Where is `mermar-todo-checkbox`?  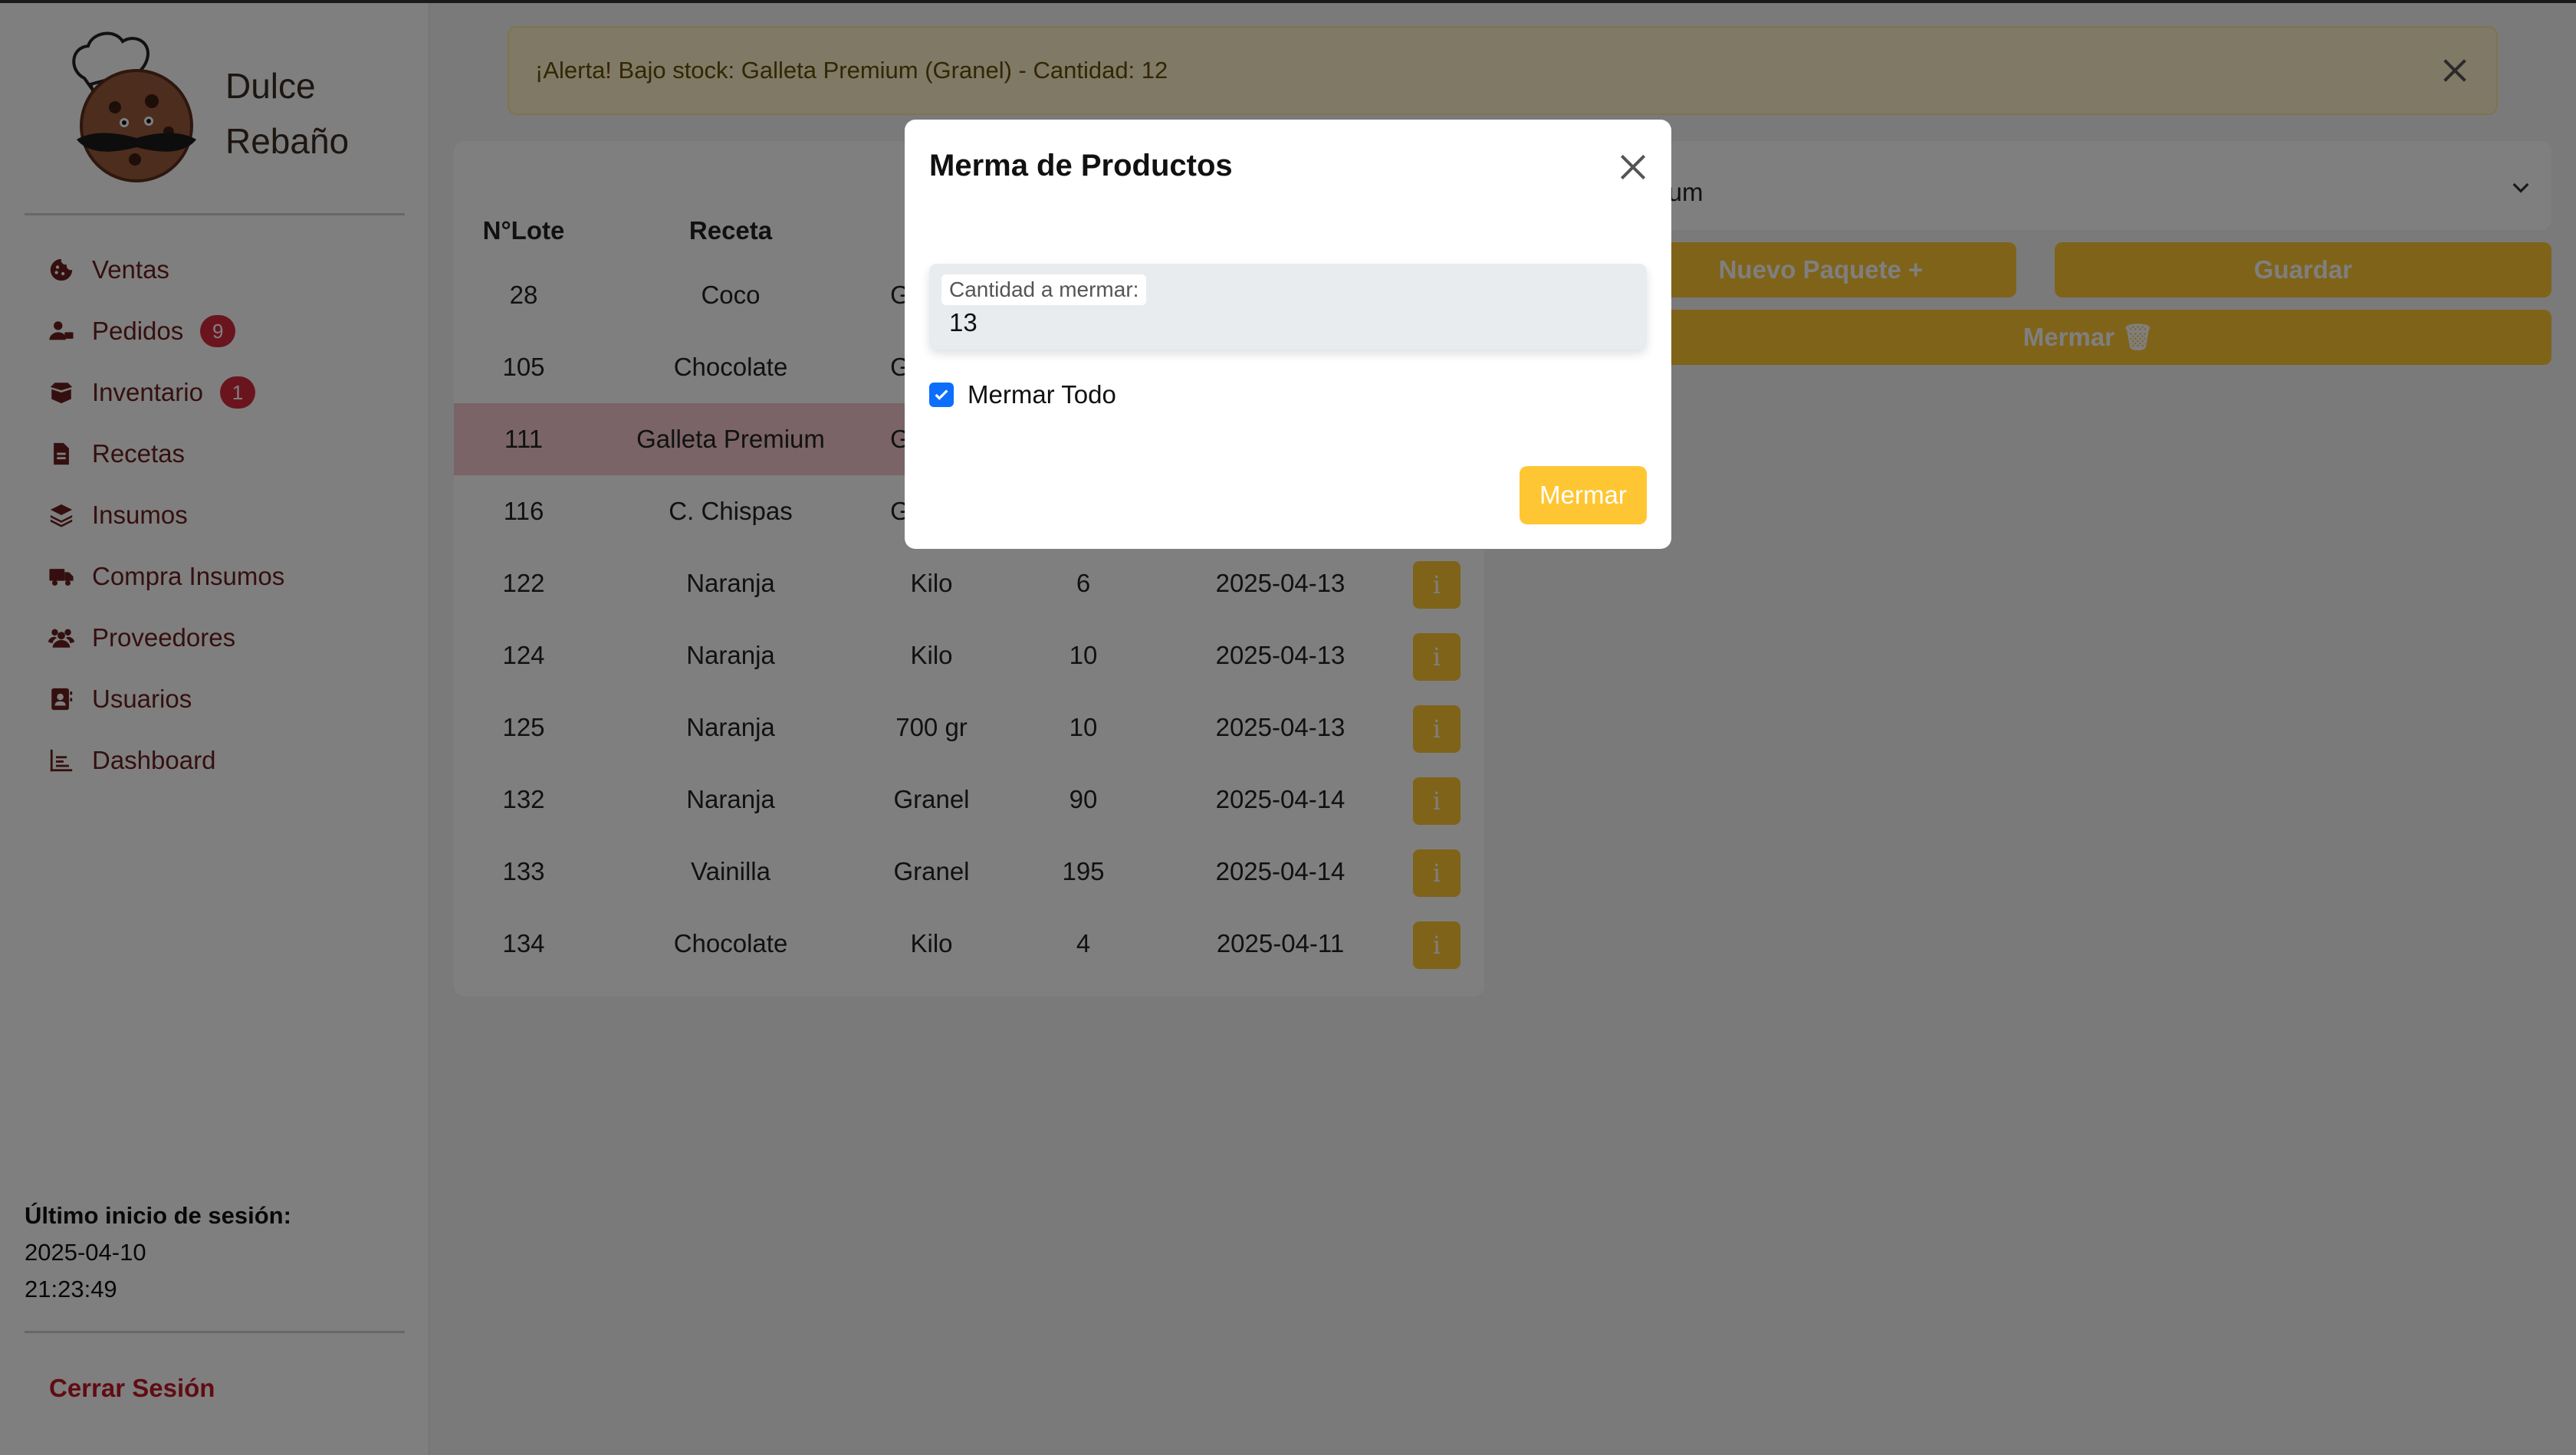
mermar-todo-checkbox is located at coordinates (941, 395).